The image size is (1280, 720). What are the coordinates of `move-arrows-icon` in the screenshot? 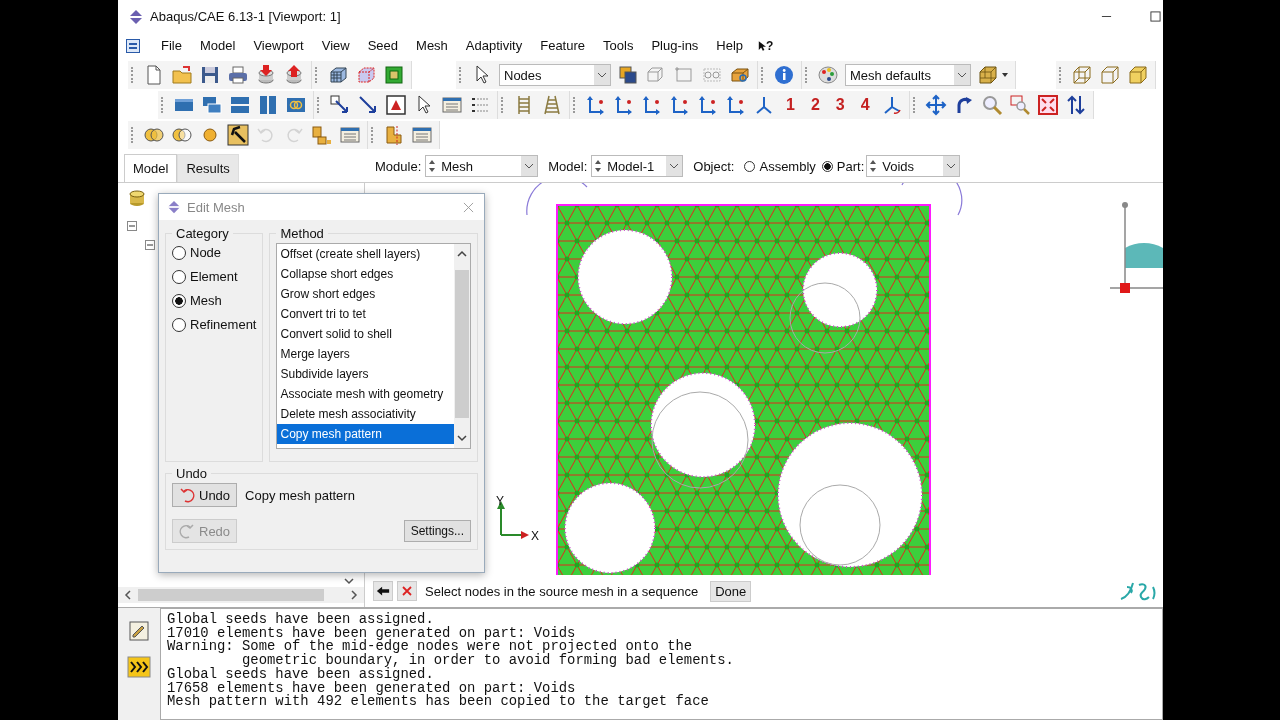 It's located at (935, 105).